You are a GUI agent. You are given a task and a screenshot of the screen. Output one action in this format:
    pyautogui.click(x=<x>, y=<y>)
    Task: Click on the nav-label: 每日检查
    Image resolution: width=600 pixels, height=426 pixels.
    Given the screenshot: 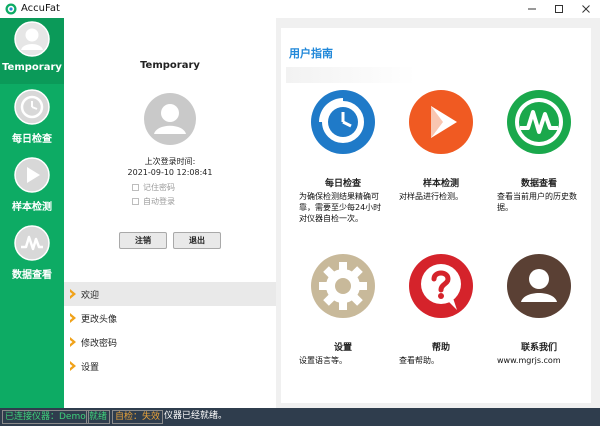 What is the action you would take?
    pyautogui.click(x=32, y=139)
    